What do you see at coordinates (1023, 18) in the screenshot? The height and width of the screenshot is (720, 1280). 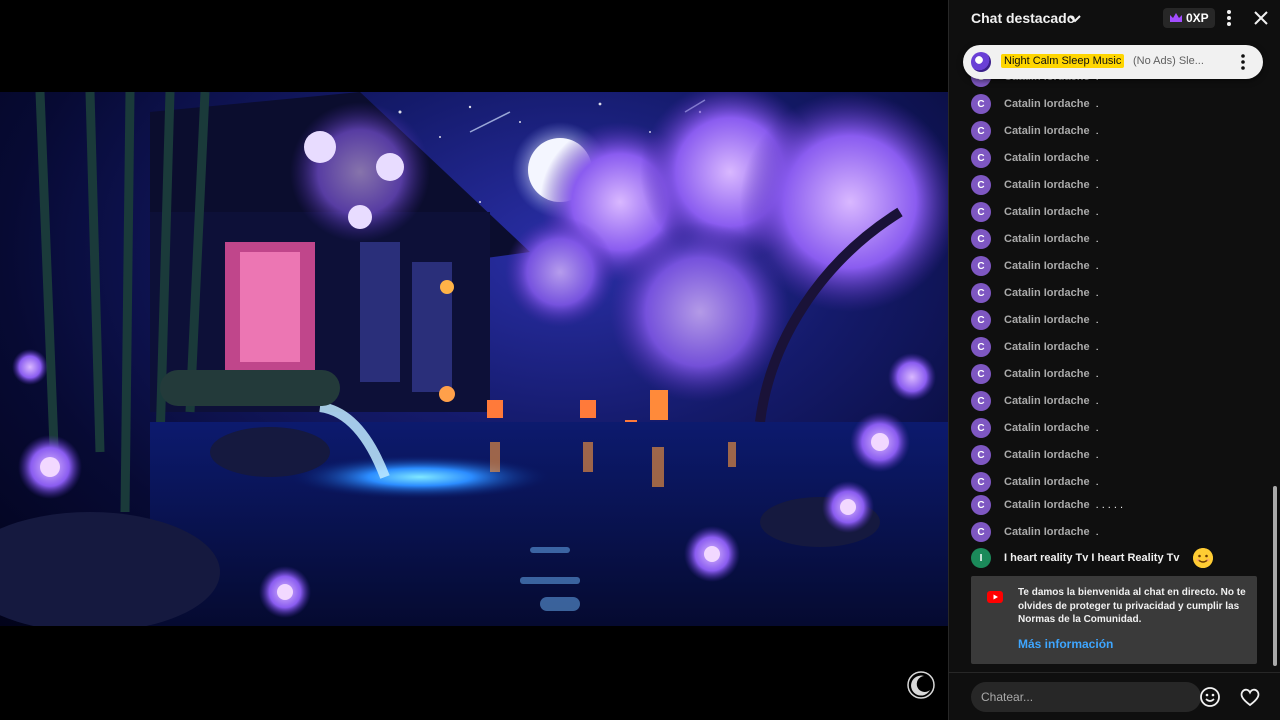 I see `chat-mode-selector: Chat destacado` at bounding box center [1023, 18].